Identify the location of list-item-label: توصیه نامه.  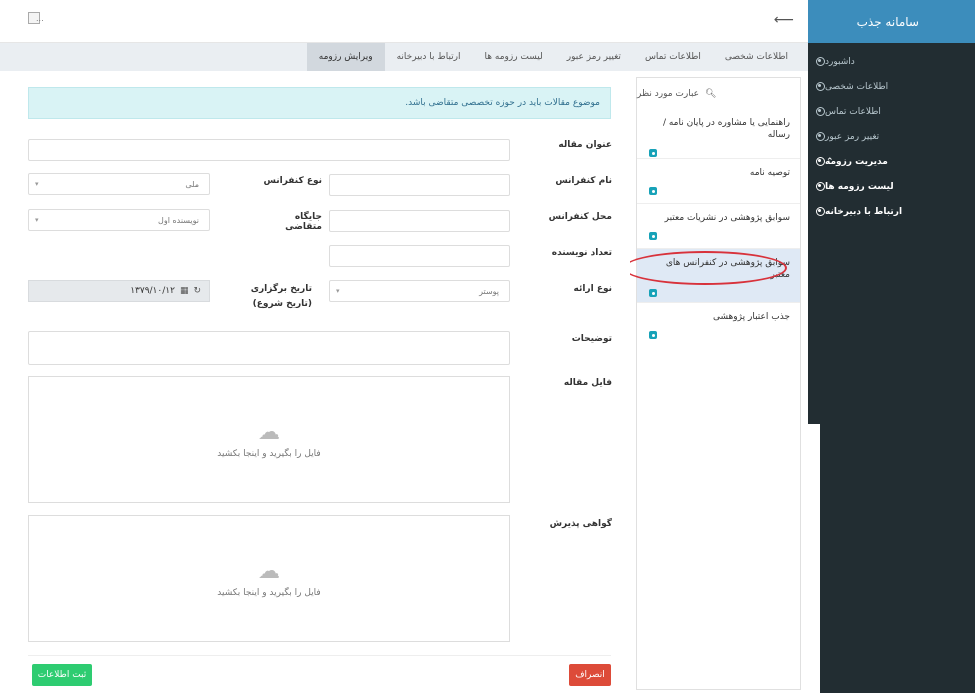
(769, 173).